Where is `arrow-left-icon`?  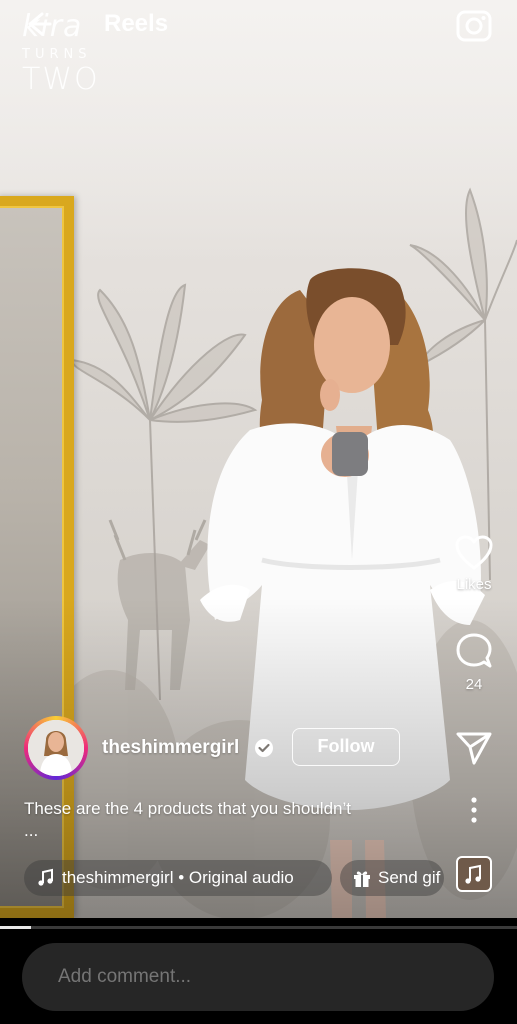
arrow-left-icon is located at coordinates (38, 24).